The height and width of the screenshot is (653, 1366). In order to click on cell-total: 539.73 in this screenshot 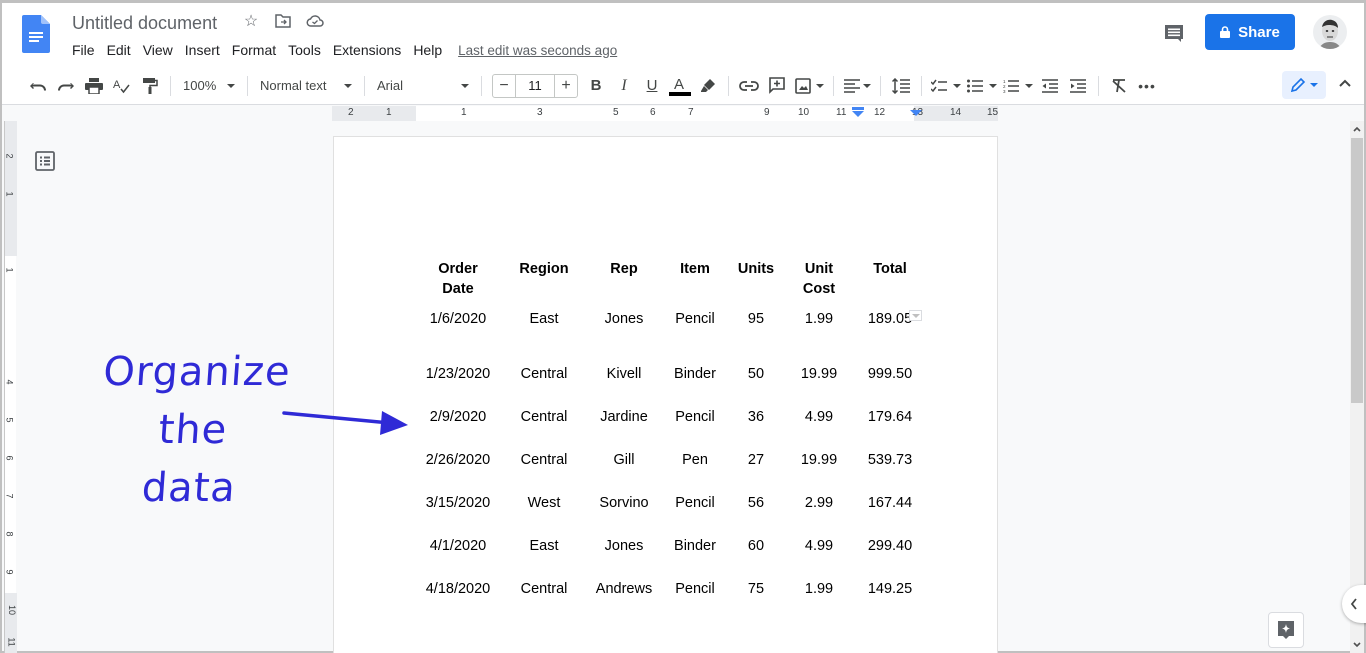, I will do `click(890, 459)`.